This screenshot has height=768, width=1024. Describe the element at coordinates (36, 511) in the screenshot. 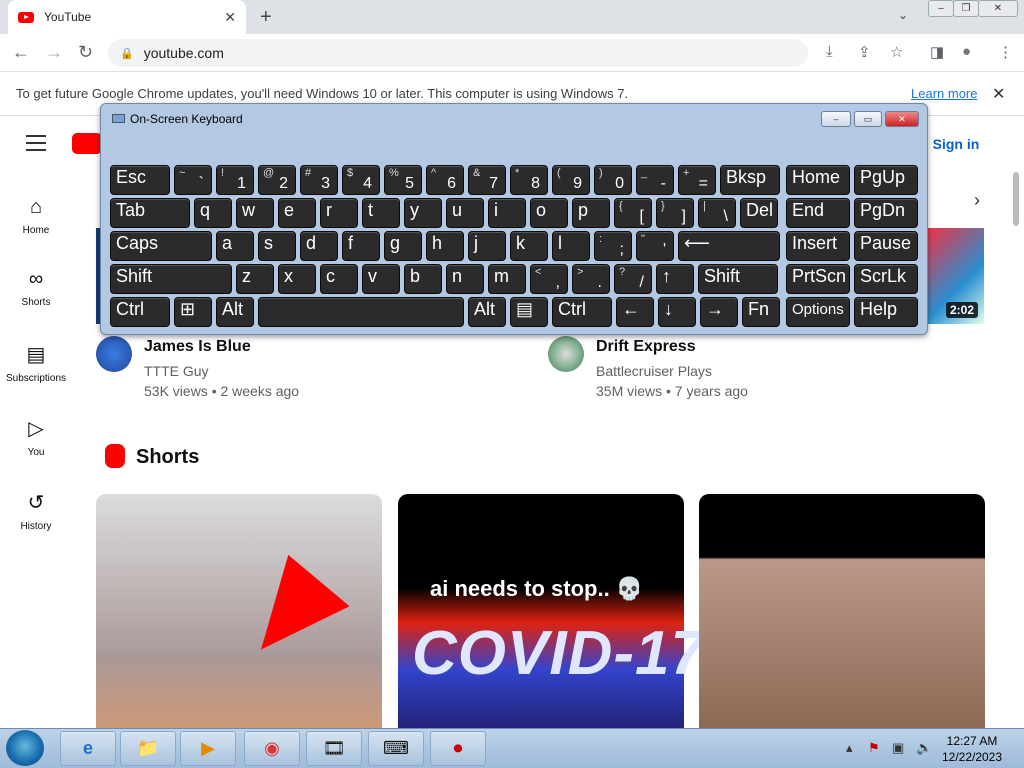

I see `sidebar-item-history: ↺ History` at that location.